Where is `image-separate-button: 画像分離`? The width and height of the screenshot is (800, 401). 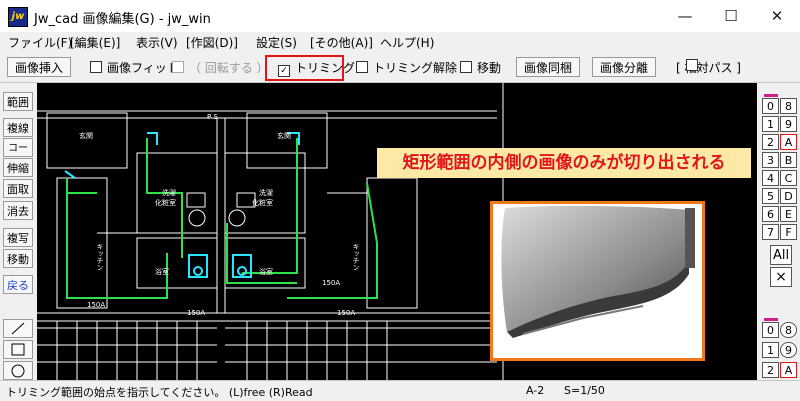
image-separate-button: 画像分離 is located at coordinates (624, 67).